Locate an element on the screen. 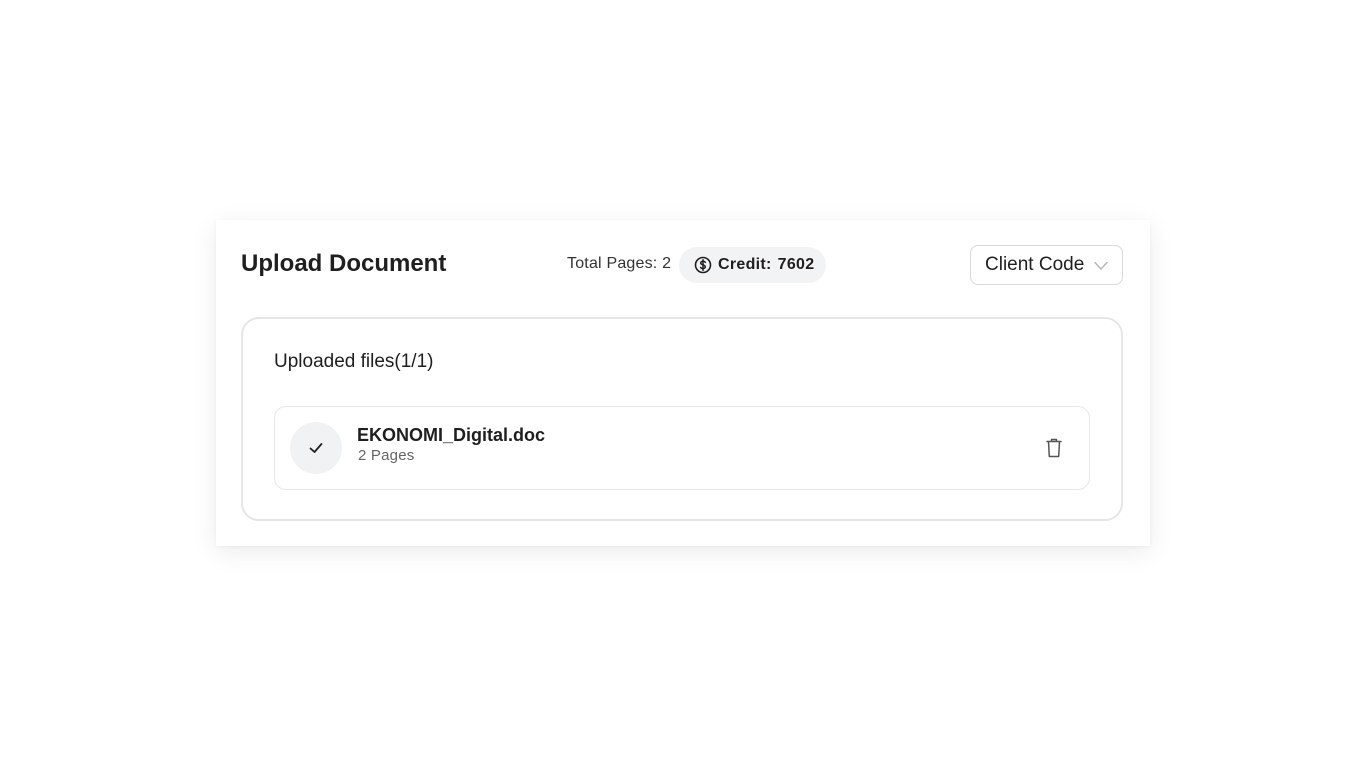 The height and width of the screenshot is (768, 1366). file-name: EKONOMI_Digital.doc is located at coordinates (451, 435).